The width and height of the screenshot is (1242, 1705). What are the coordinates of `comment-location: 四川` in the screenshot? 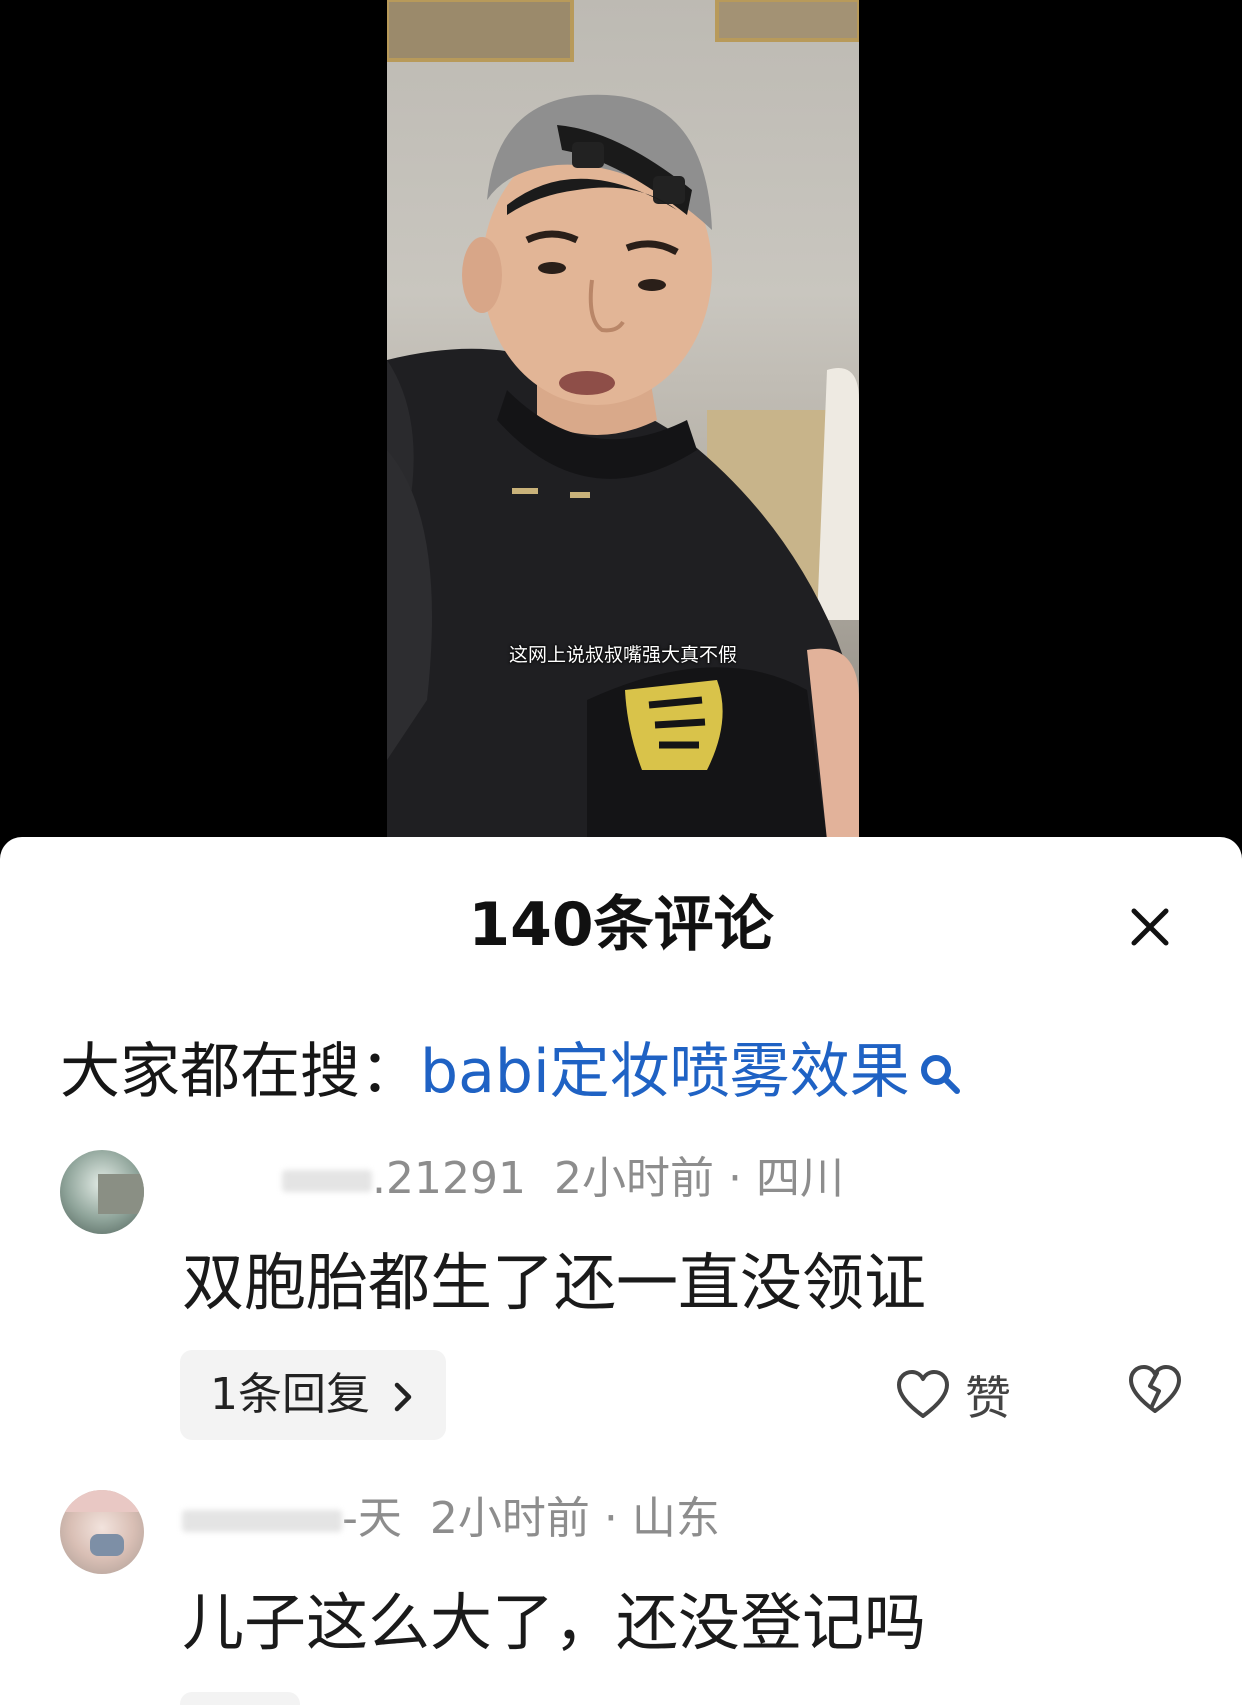 It's located at (799, 1178).